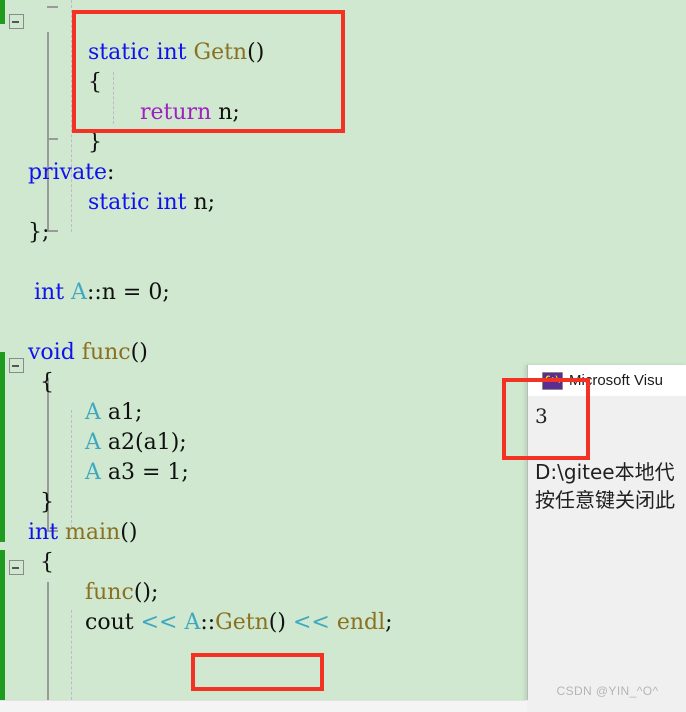 This screenshot has height=712, width=686. What do you see at coordinates (128, 292) in the screenshot?
I see `code-token: ::n = 0;` at bounding box center [128, 292].